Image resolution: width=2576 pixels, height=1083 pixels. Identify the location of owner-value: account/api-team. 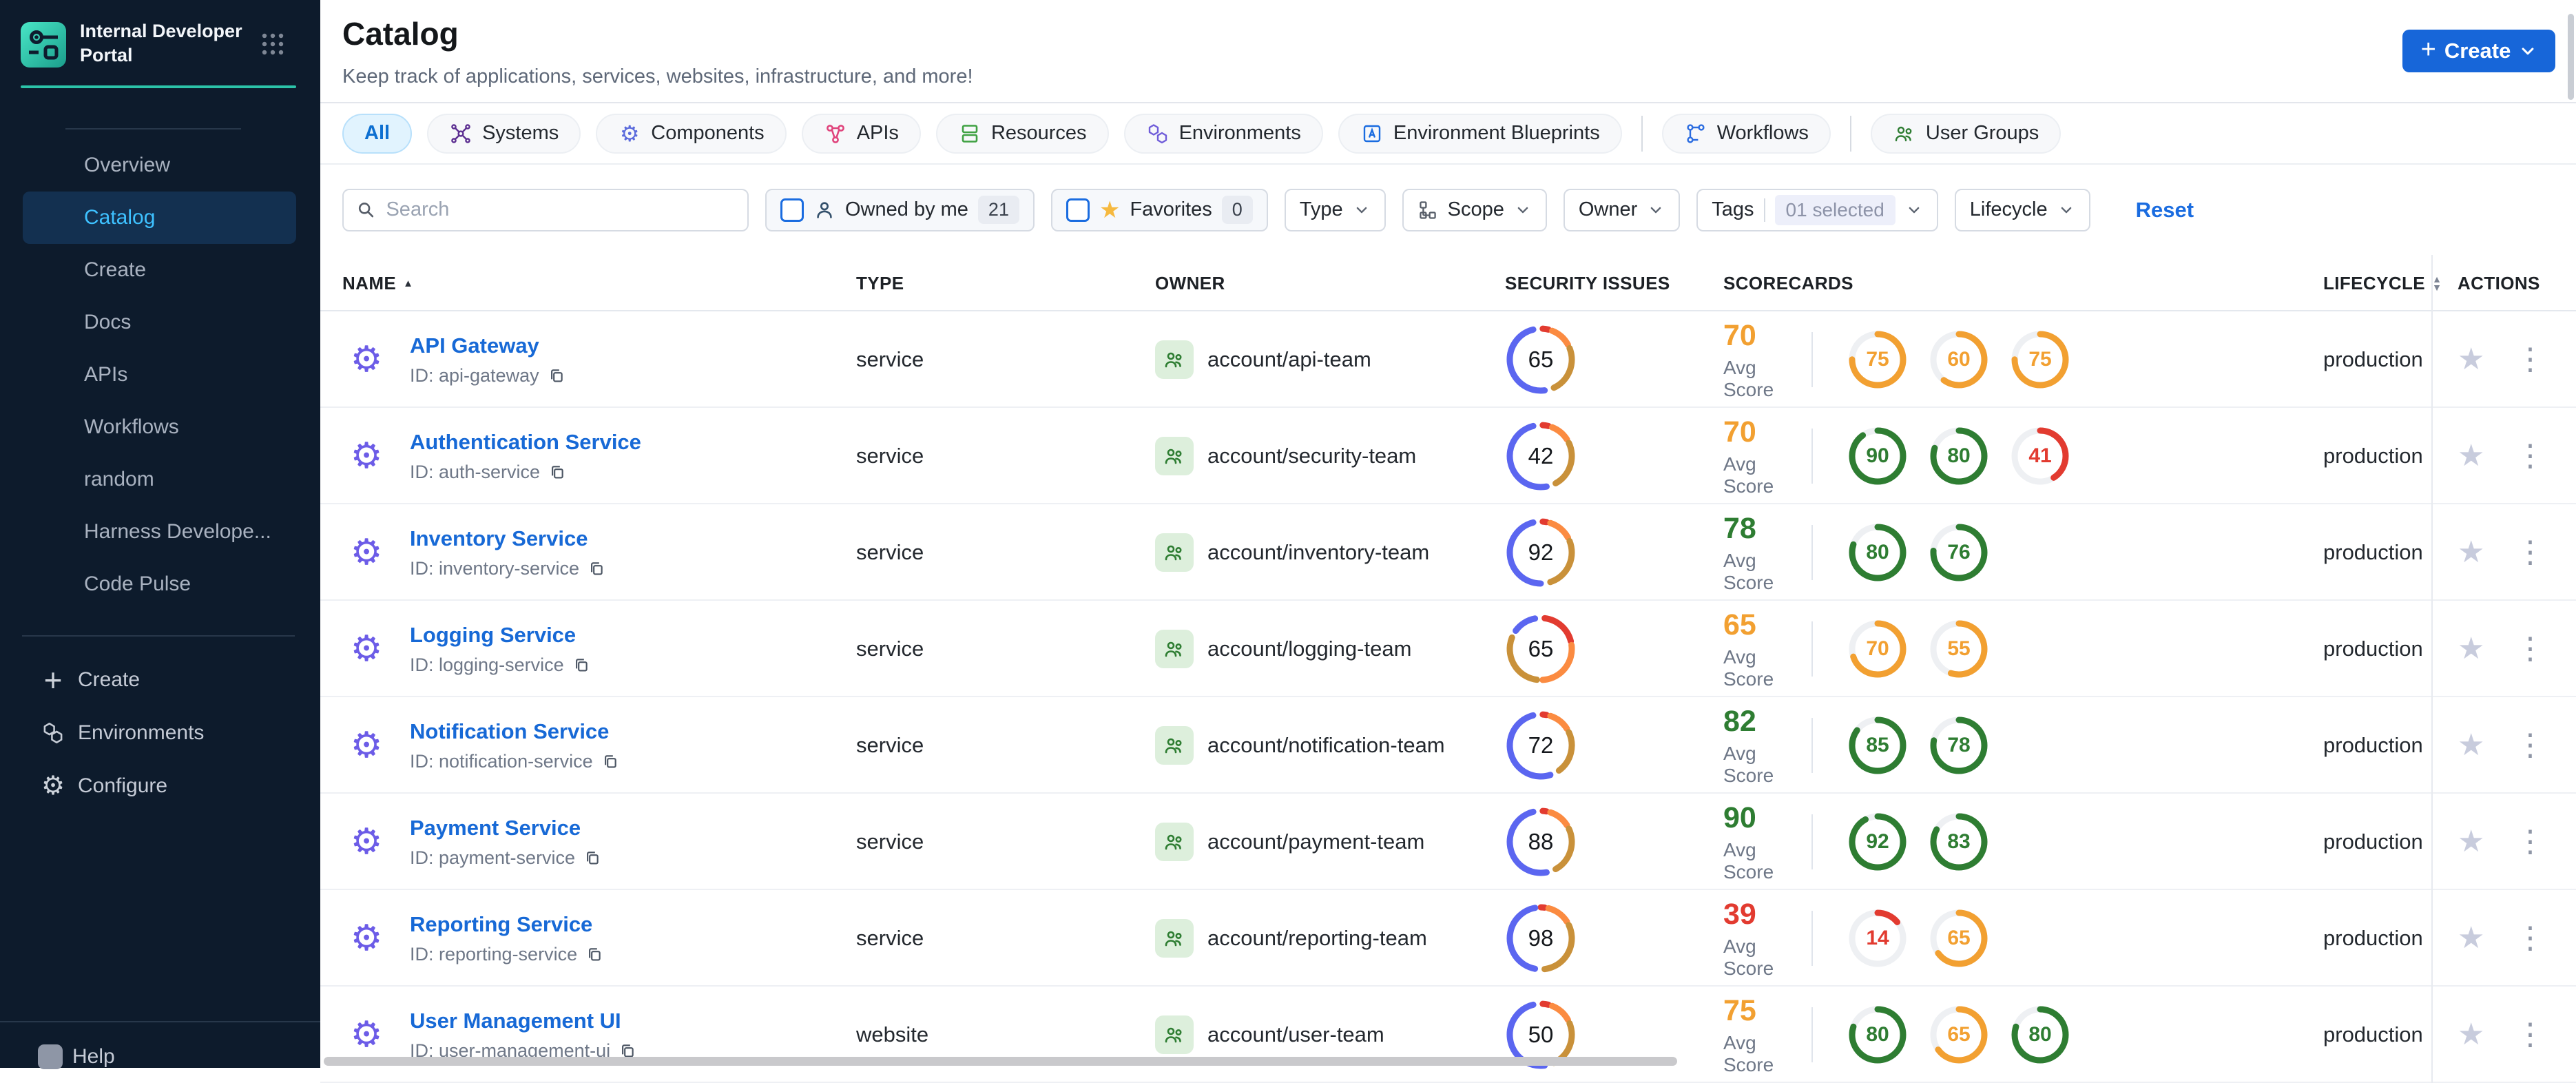
(1289, 359).